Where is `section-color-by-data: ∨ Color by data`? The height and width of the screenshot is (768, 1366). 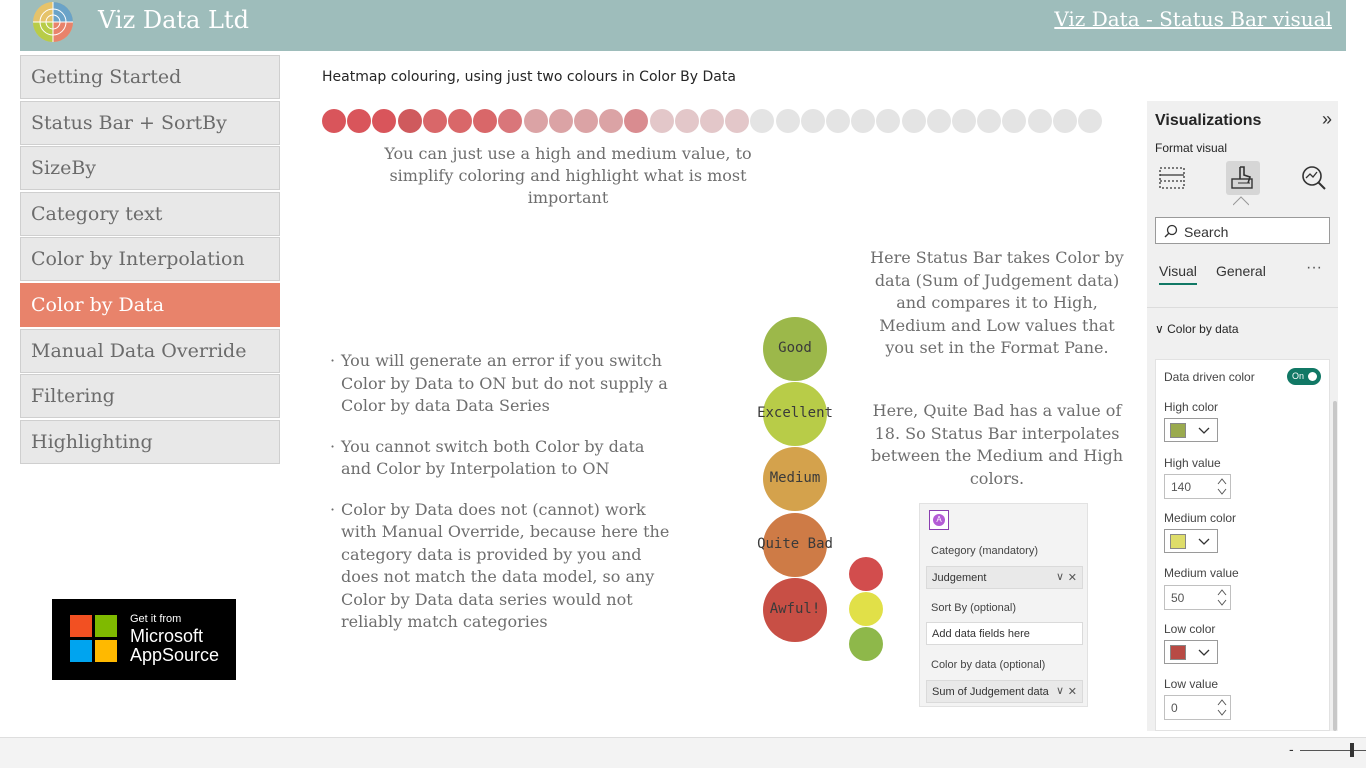 section-color-by-data: ∨ Color by data is located at coordinates (1197, 329).